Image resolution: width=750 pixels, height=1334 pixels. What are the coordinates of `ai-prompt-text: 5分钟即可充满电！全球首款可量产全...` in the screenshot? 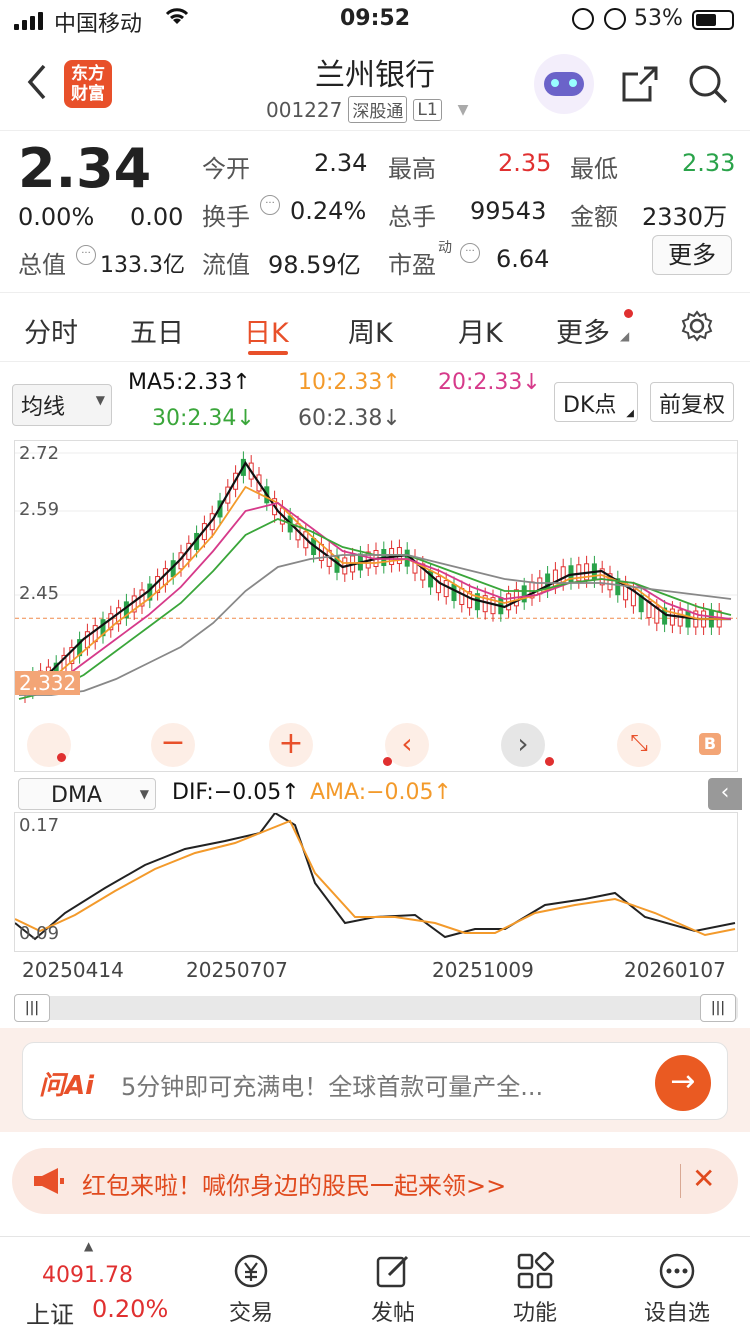 It's located at (332, 1087).